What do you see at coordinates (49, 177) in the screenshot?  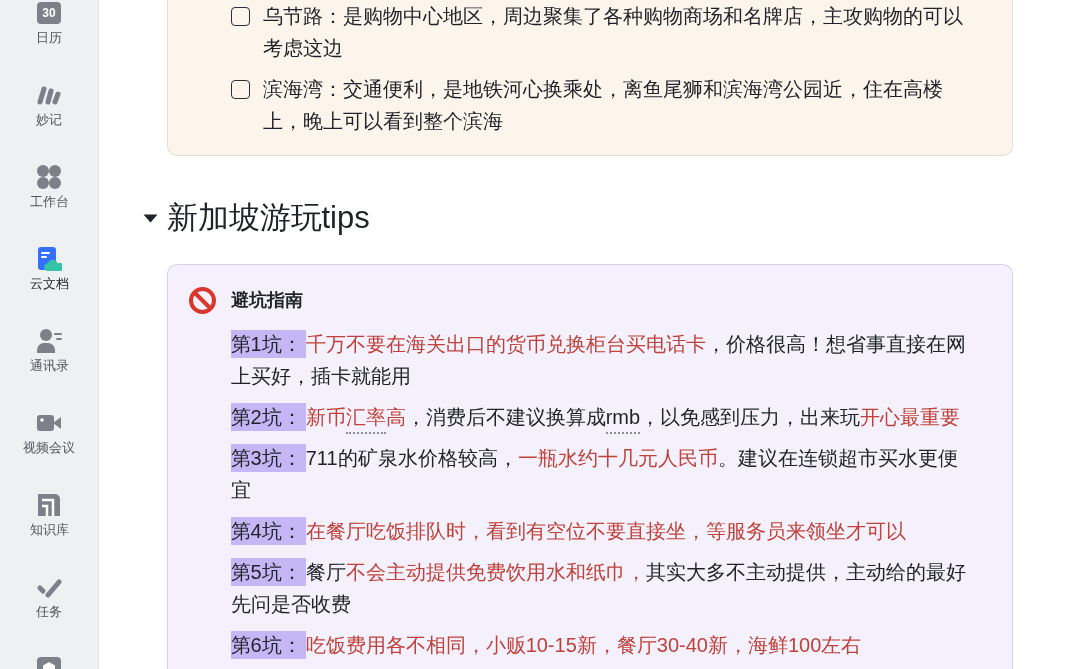 I see `grid-dots-icon` at bounding box center [49, 177].